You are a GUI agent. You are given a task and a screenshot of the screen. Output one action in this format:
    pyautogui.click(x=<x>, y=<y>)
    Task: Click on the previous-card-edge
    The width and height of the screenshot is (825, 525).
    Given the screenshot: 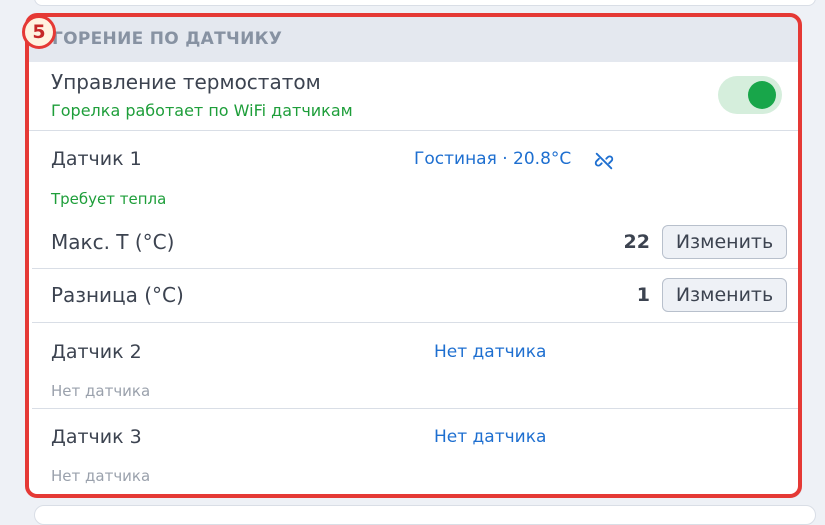 What is the action you would take?
    pyautogui.click(x=425, y=3)
    